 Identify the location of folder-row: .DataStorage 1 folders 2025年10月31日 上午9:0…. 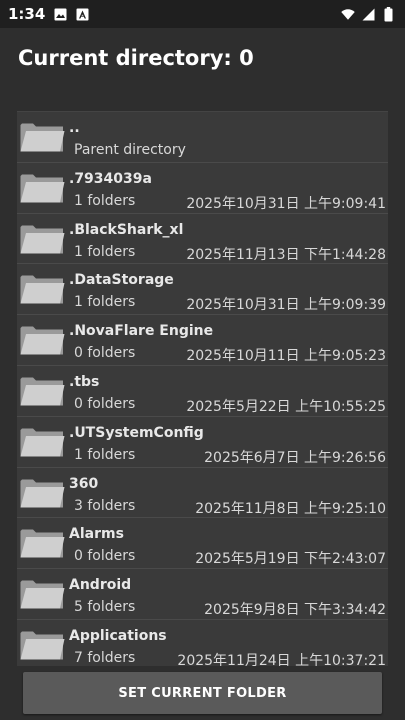
(202, 290).